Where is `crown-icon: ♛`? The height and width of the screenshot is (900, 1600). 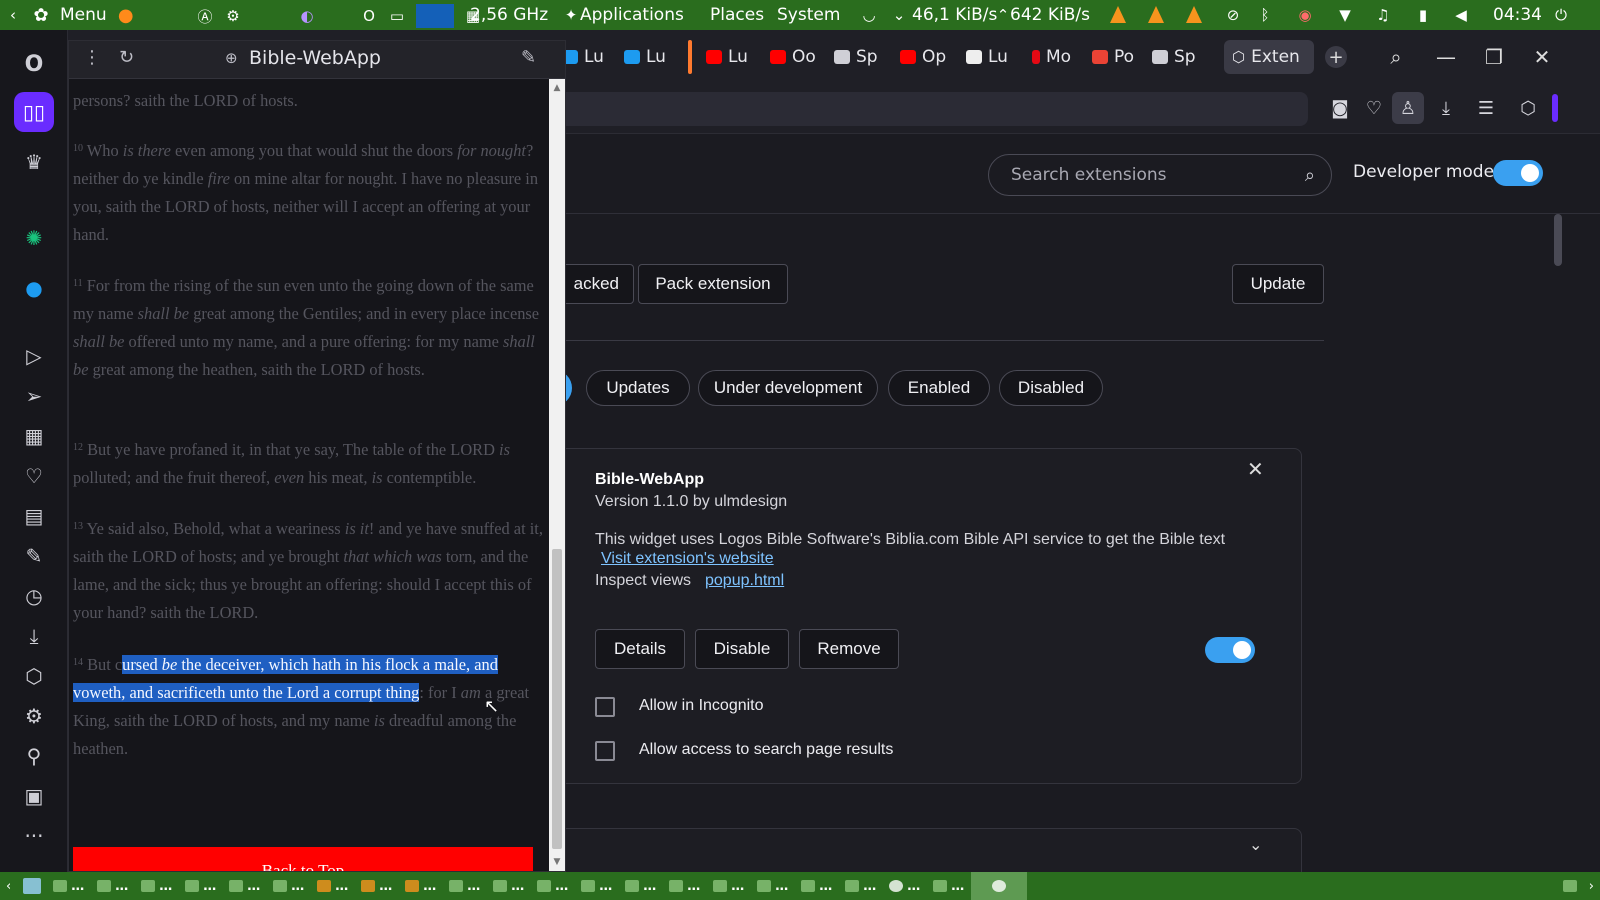
crown-icon: ♛ is located at coordinates (34, 162).